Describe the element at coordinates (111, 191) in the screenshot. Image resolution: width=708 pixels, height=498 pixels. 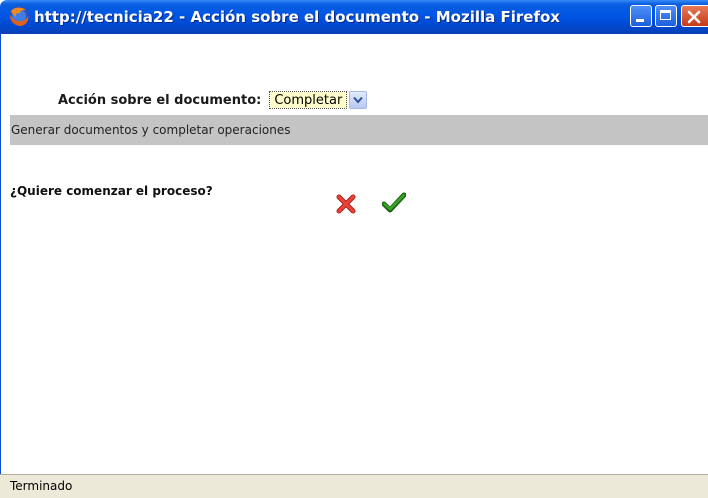
I see `prompt-question: ¿Quiere comenzar el proceso?` at that location.